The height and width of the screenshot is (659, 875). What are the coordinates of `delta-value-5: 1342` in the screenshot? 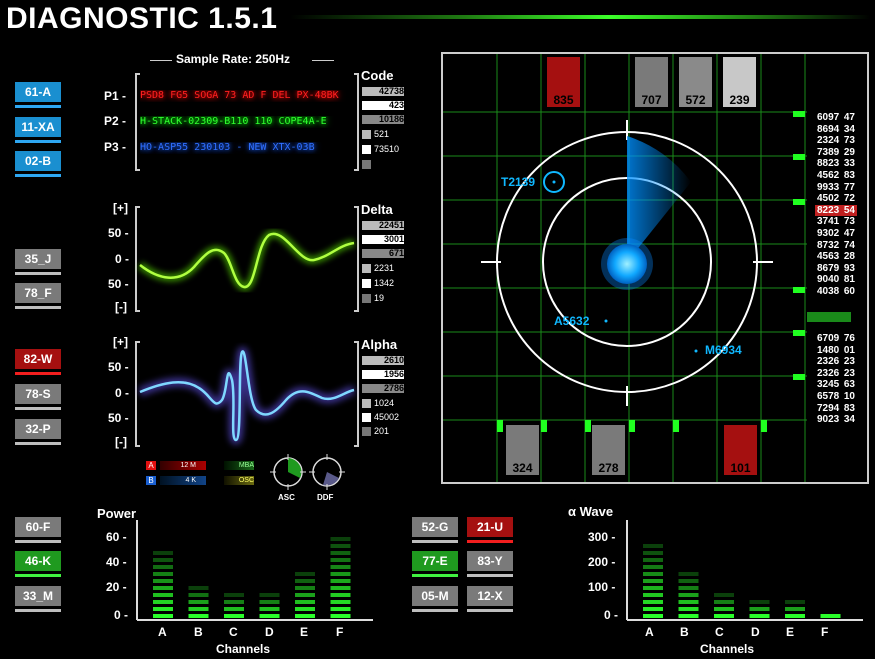 It's located at (384, 283).